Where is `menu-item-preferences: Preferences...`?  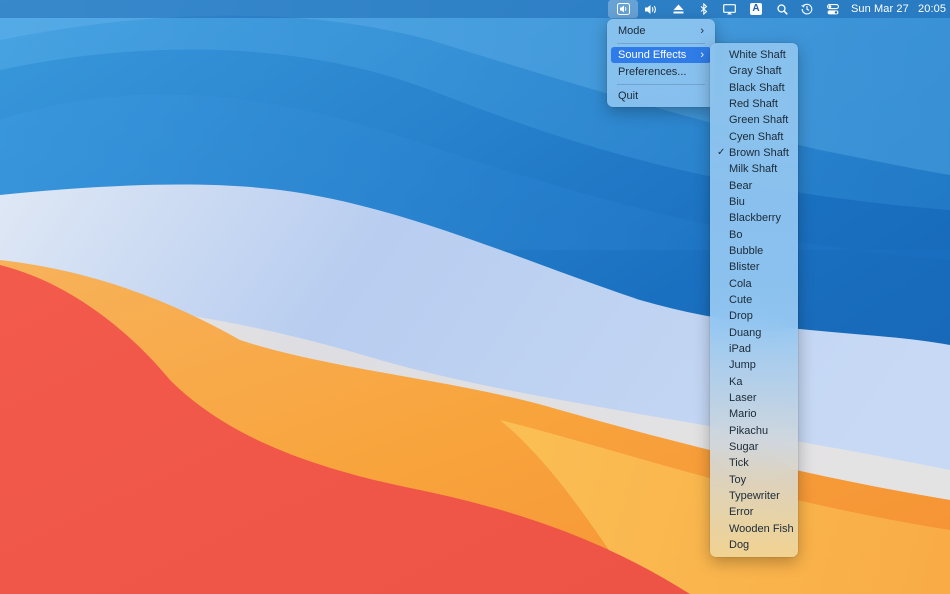 menu-item-preferences: Preferences... is located at coordinates (661, 72).